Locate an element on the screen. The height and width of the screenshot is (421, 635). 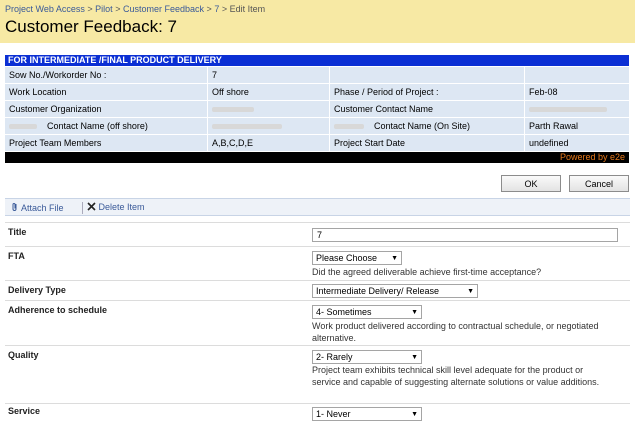
breadcrumb-current: Edit Item is located at coordinates (247, 9).